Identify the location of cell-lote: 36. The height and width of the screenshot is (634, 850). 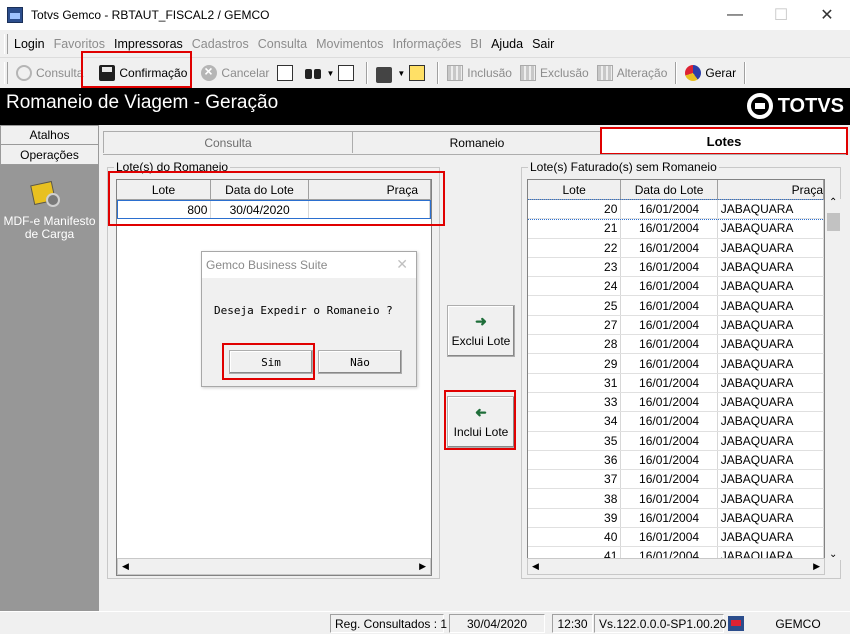
(575, 460).